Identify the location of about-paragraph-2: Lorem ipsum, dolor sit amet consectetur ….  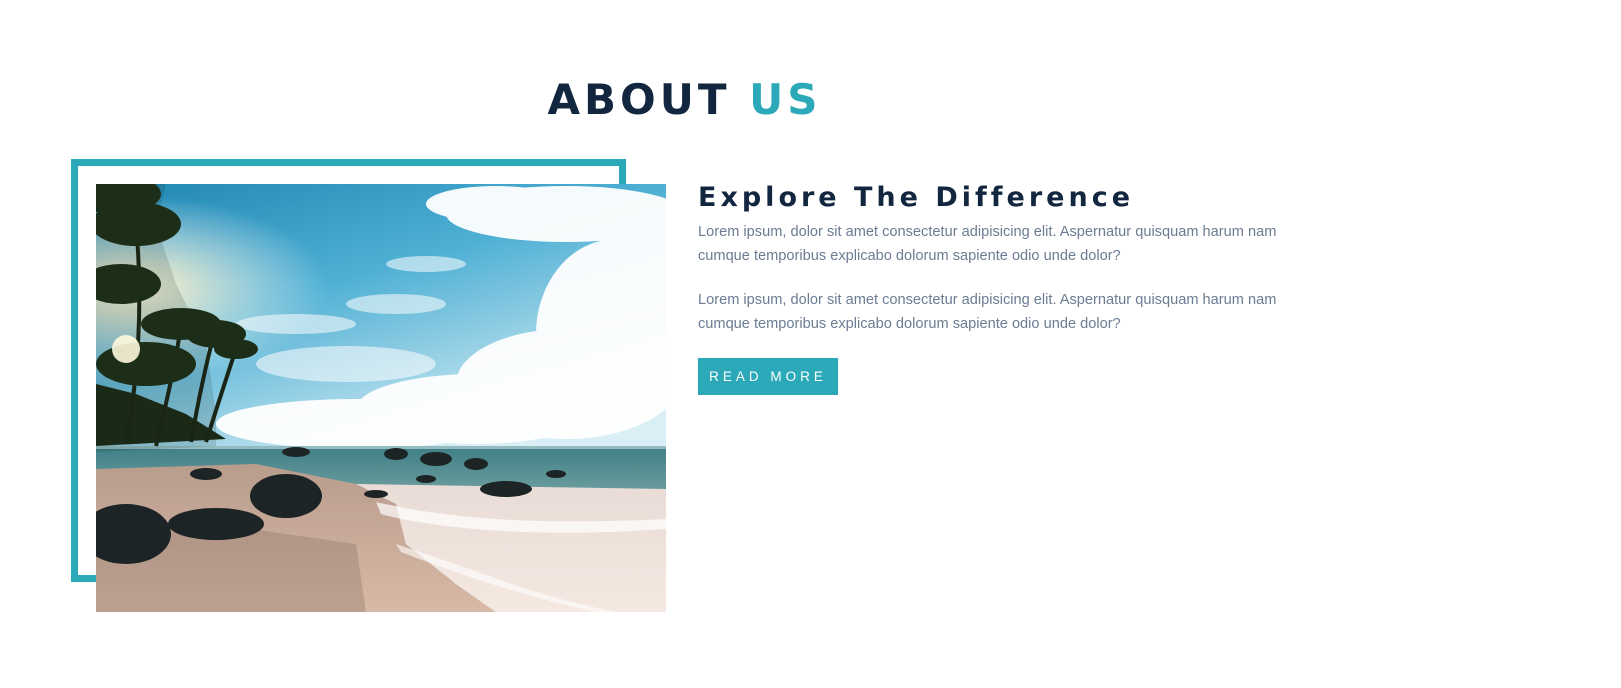
(987, 312).